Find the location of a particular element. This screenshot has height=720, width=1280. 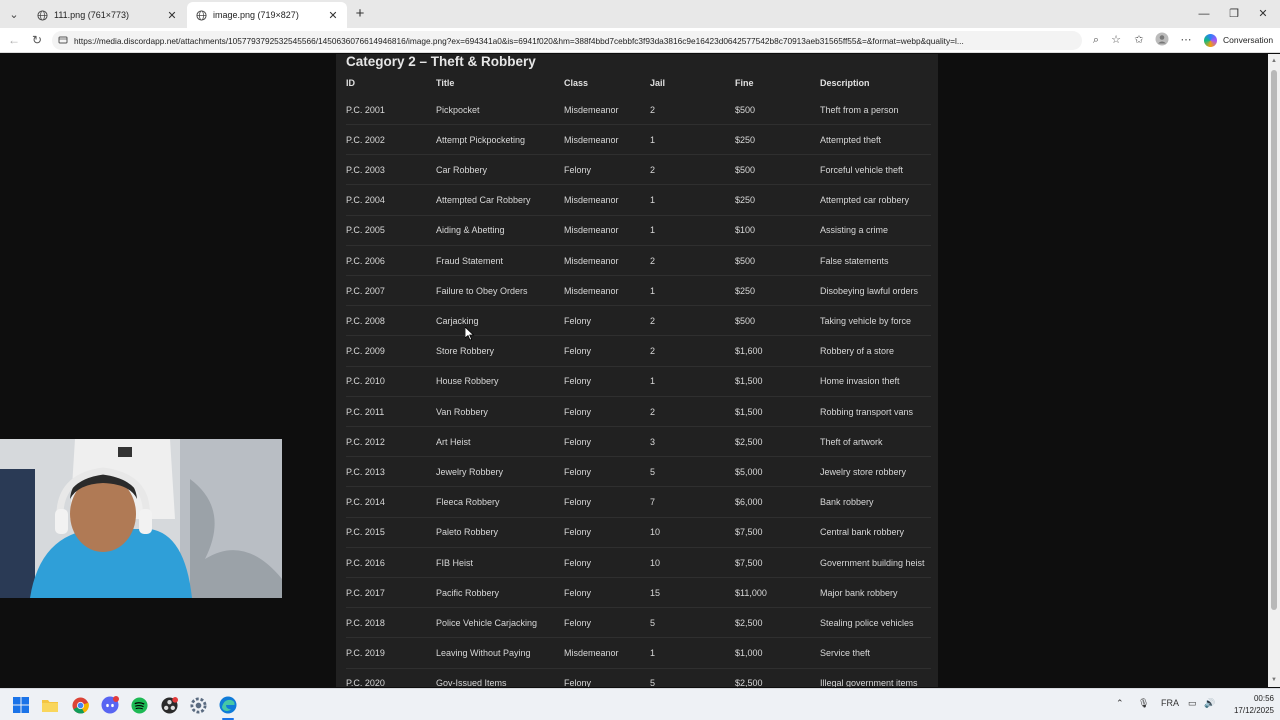

show-hidden-icons-chevron-icon: ⌃ is located at coordinates (1120, 703).